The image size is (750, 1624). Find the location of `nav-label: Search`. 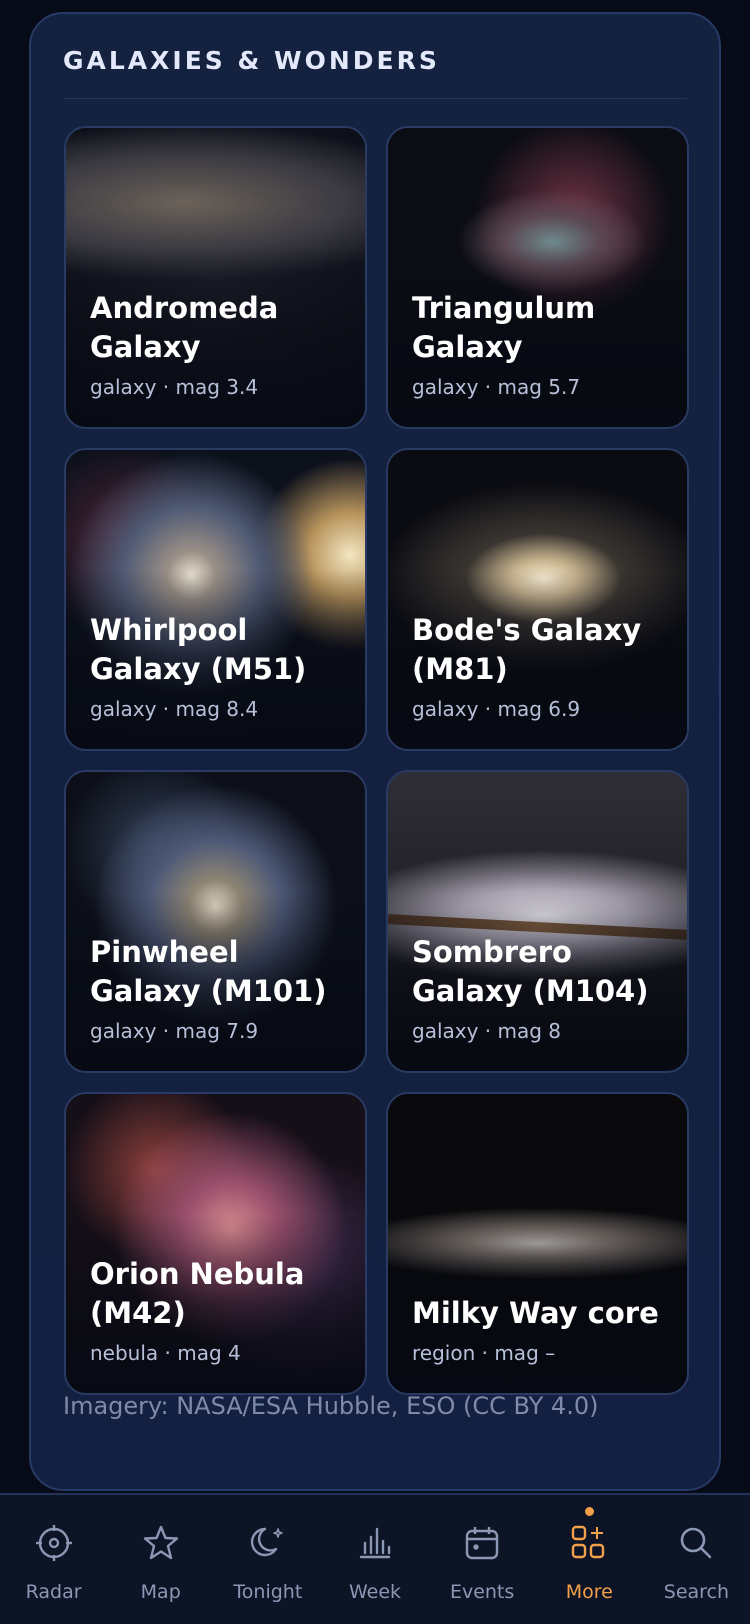

nav-label: Search is located at coordinates (696, 1592).